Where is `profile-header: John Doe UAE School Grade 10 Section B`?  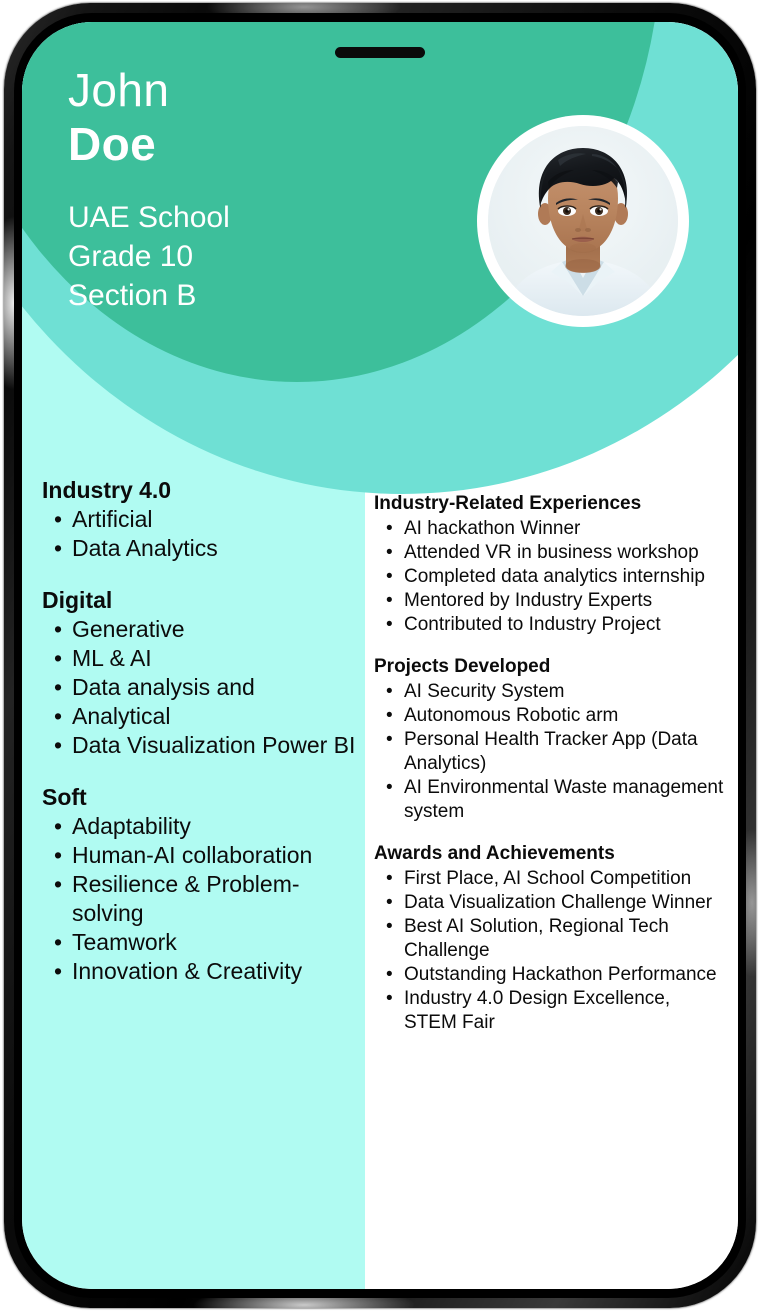
profile-header: John Doe UAE School Grade 10 Section B is located at coordinates (233, 189).